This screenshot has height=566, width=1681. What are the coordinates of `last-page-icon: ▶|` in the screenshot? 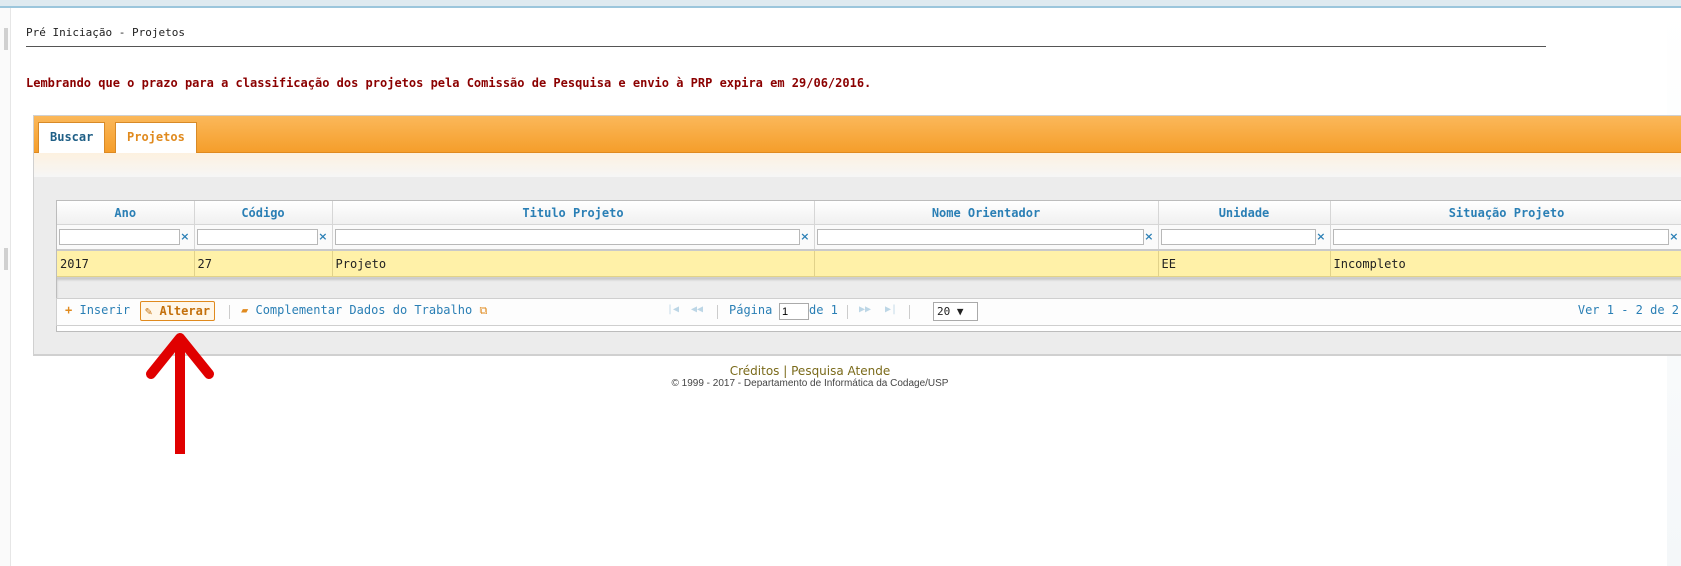 It's located at (891, 309).